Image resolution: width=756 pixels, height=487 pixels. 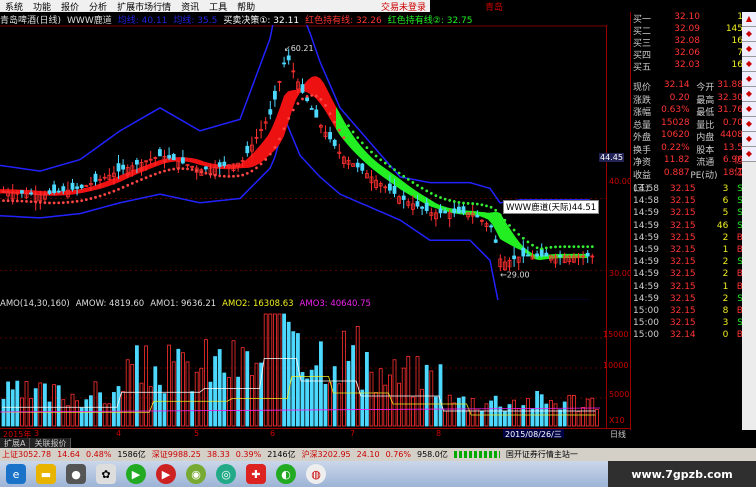 What do you see at coordinates (16, 474) in the screenshot?
I see `ie-icon: e` at bounding box center [16, 474].